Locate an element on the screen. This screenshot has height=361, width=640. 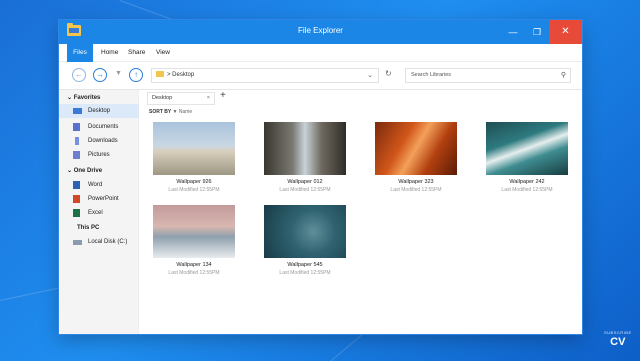
file-tile: Wallpaper 242 Last Modified 12:55PM is located at coordinates (527, 157).